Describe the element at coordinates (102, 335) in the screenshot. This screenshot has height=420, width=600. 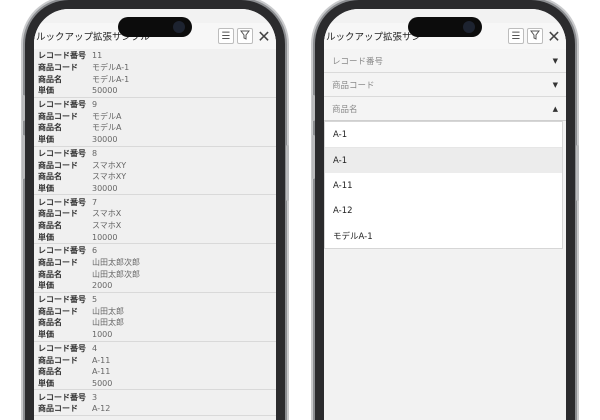
I see `value-price: 1000` at that location.